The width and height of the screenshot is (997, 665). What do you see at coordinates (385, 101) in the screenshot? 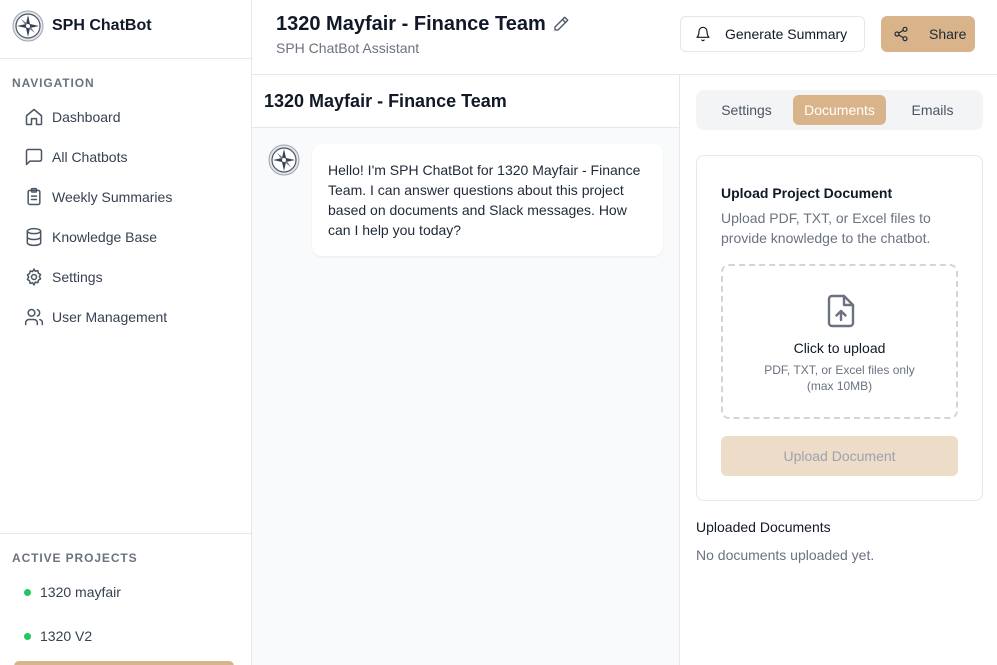
I see `chat-title: 1320 Mayfair - Finance Team` at bounding box center [385, 101].